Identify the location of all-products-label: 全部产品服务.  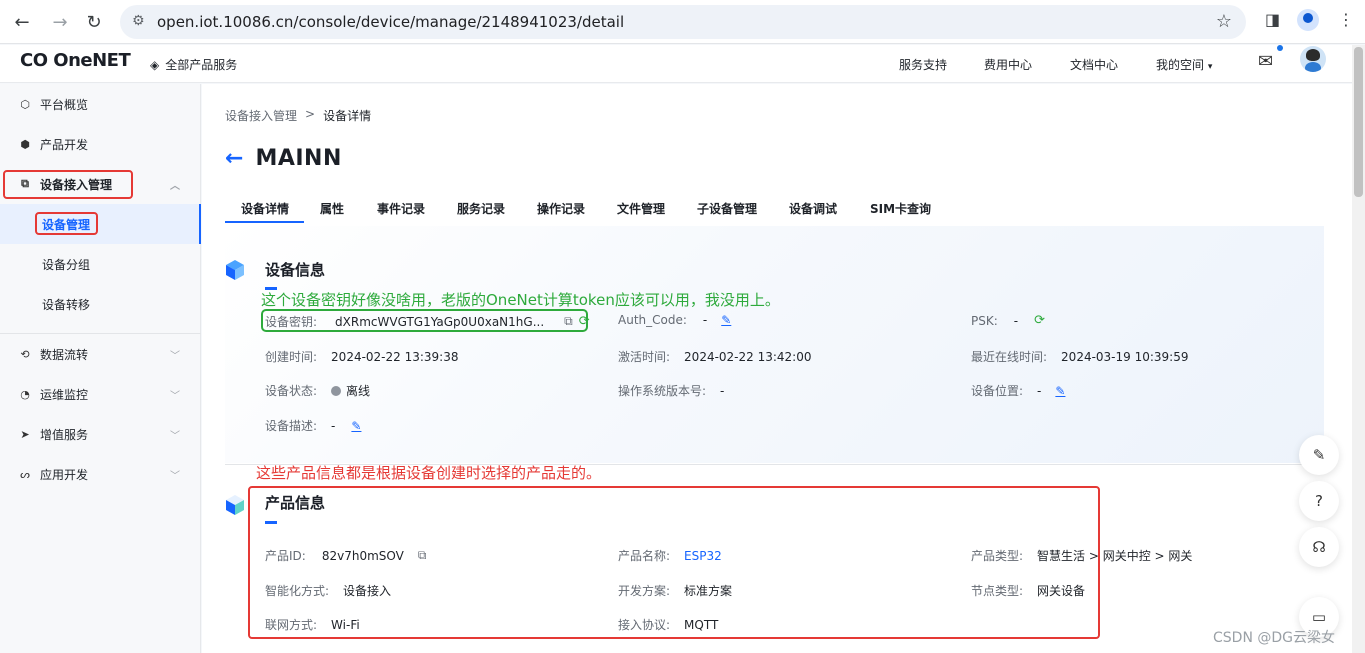
(201, 65).